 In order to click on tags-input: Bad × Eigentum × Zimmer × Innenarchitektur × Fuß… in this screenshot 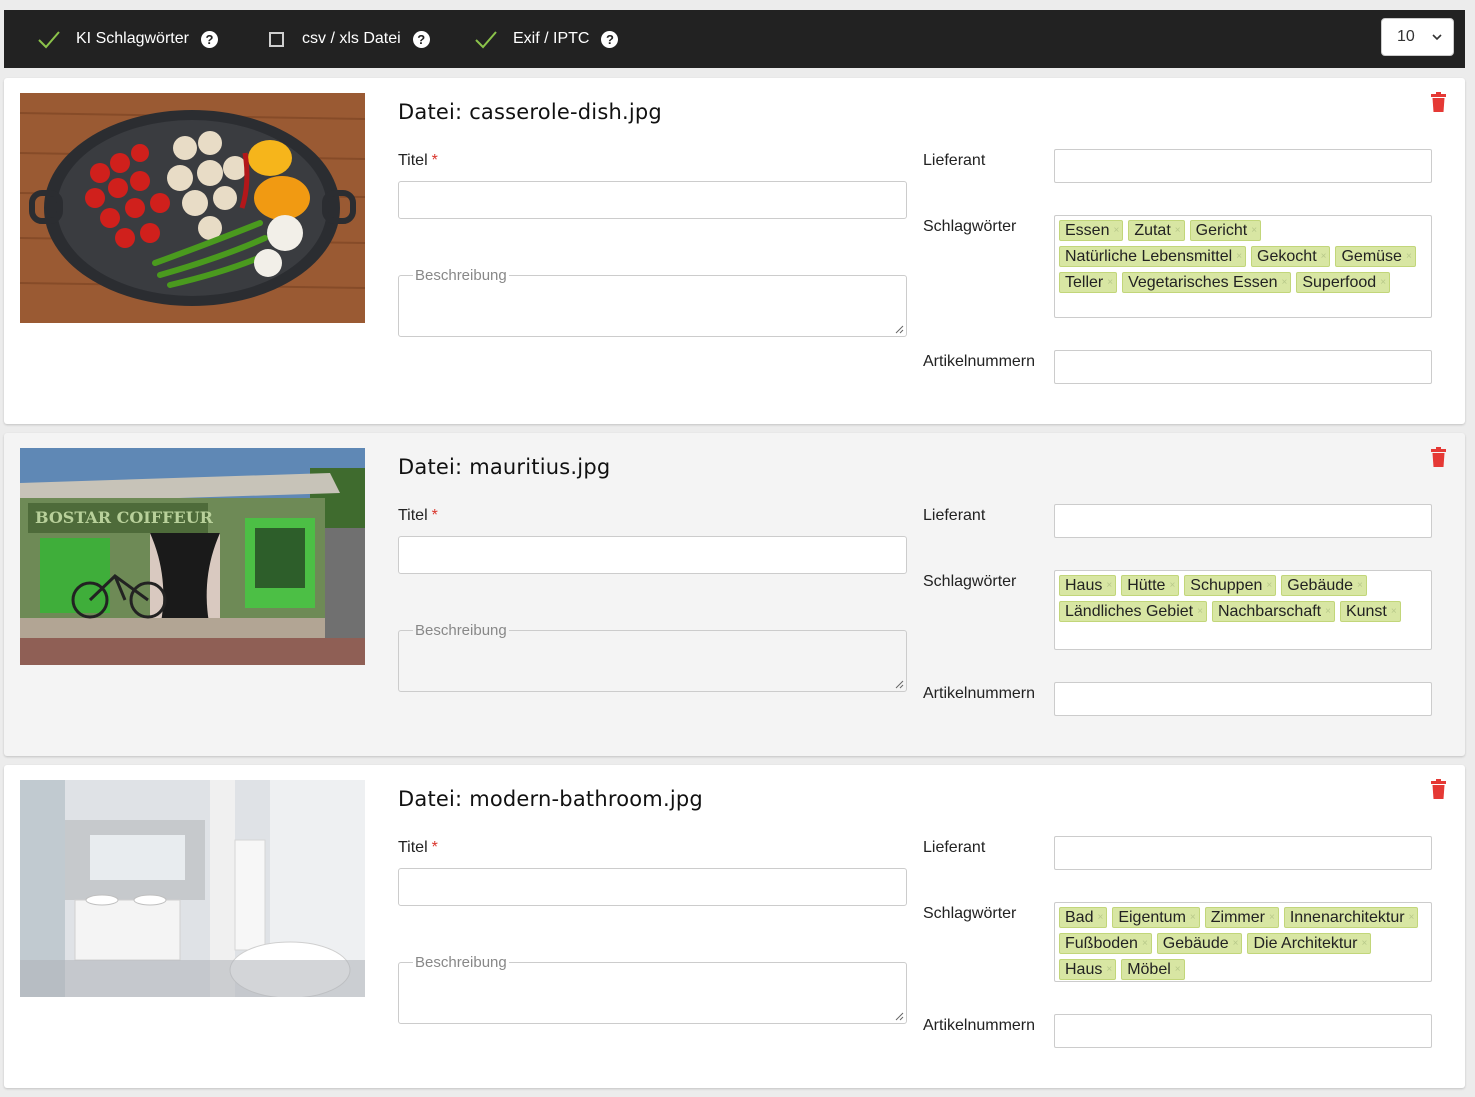, I will do `click(1243, 942)`.